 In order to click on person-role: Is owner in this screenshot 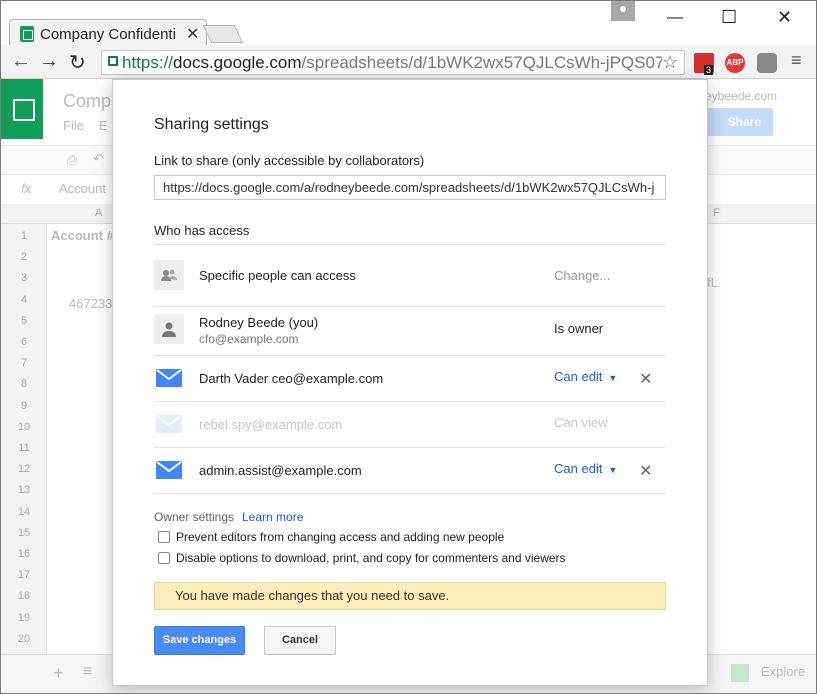, I will do `click(579, 328)`.